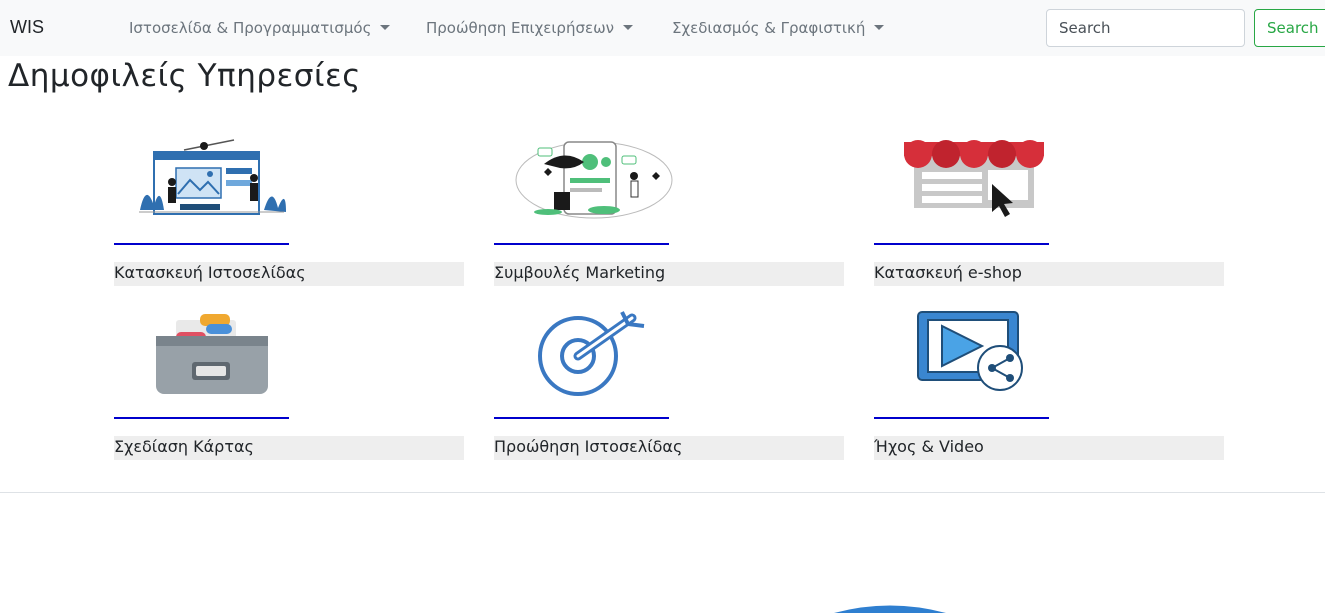  I want to click on nav-menu-label: Προώθηση Επιχειρήσεων, so click(520, 28).